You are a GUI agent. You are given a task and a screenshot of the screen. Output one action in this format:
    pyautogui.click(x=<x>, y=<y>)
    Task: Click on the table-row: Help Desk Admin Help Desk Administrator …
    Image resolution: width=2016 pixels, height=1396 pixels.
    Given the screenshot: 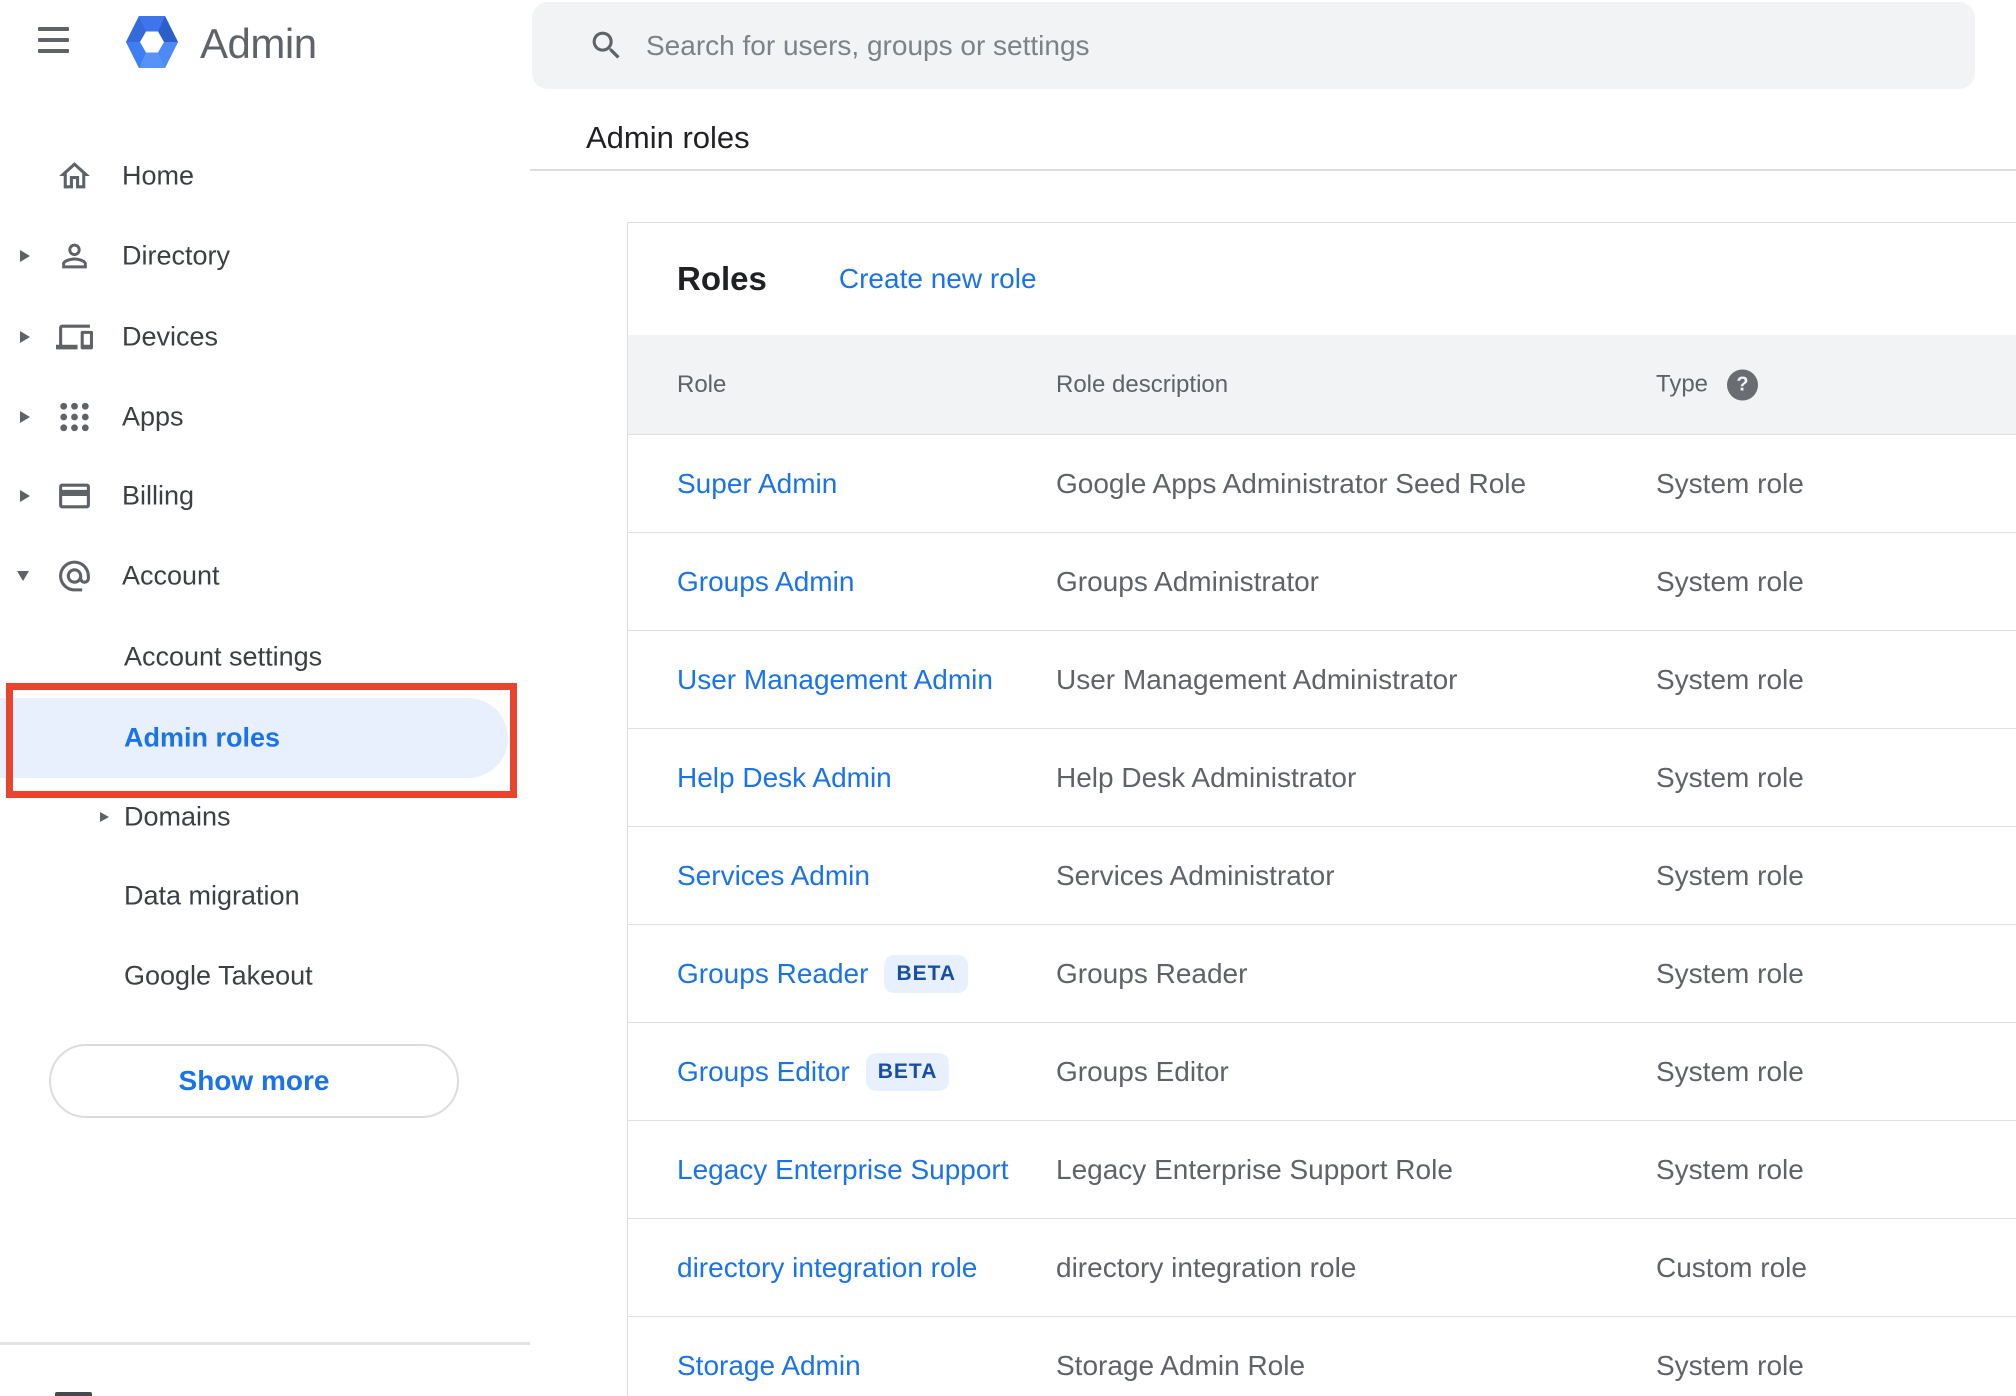 What is the action you would take?
    pyautogui.click(x=1322, y=777)
    